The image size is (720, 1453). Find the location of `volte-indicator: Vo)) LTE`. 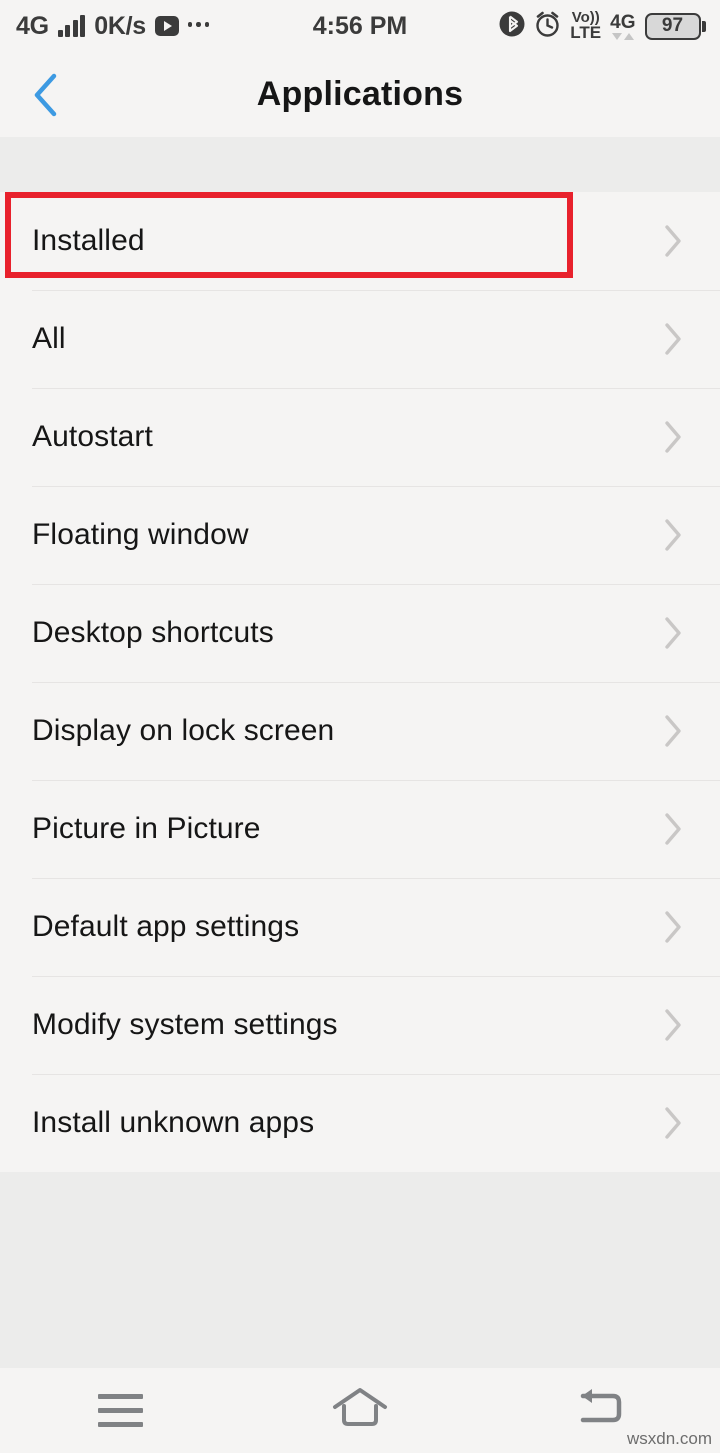

volte-indicator: Vo)) LTE is located at coordinates (586, 26).